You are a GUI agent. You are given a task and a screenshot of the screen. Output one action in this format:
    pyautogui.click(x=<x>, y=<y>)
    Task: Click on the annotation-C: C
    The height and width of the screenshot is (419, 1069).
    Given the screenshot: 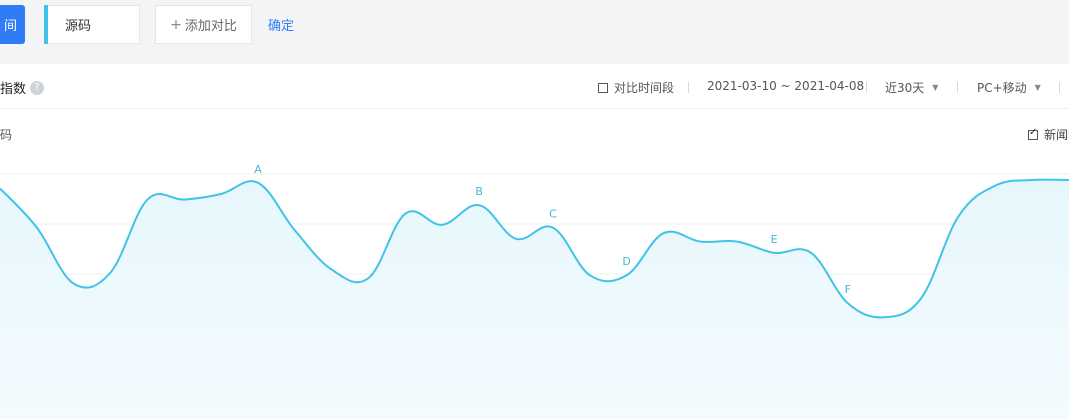 What is the action you would take?
    pyautogui.click(x=553, y=214)
    